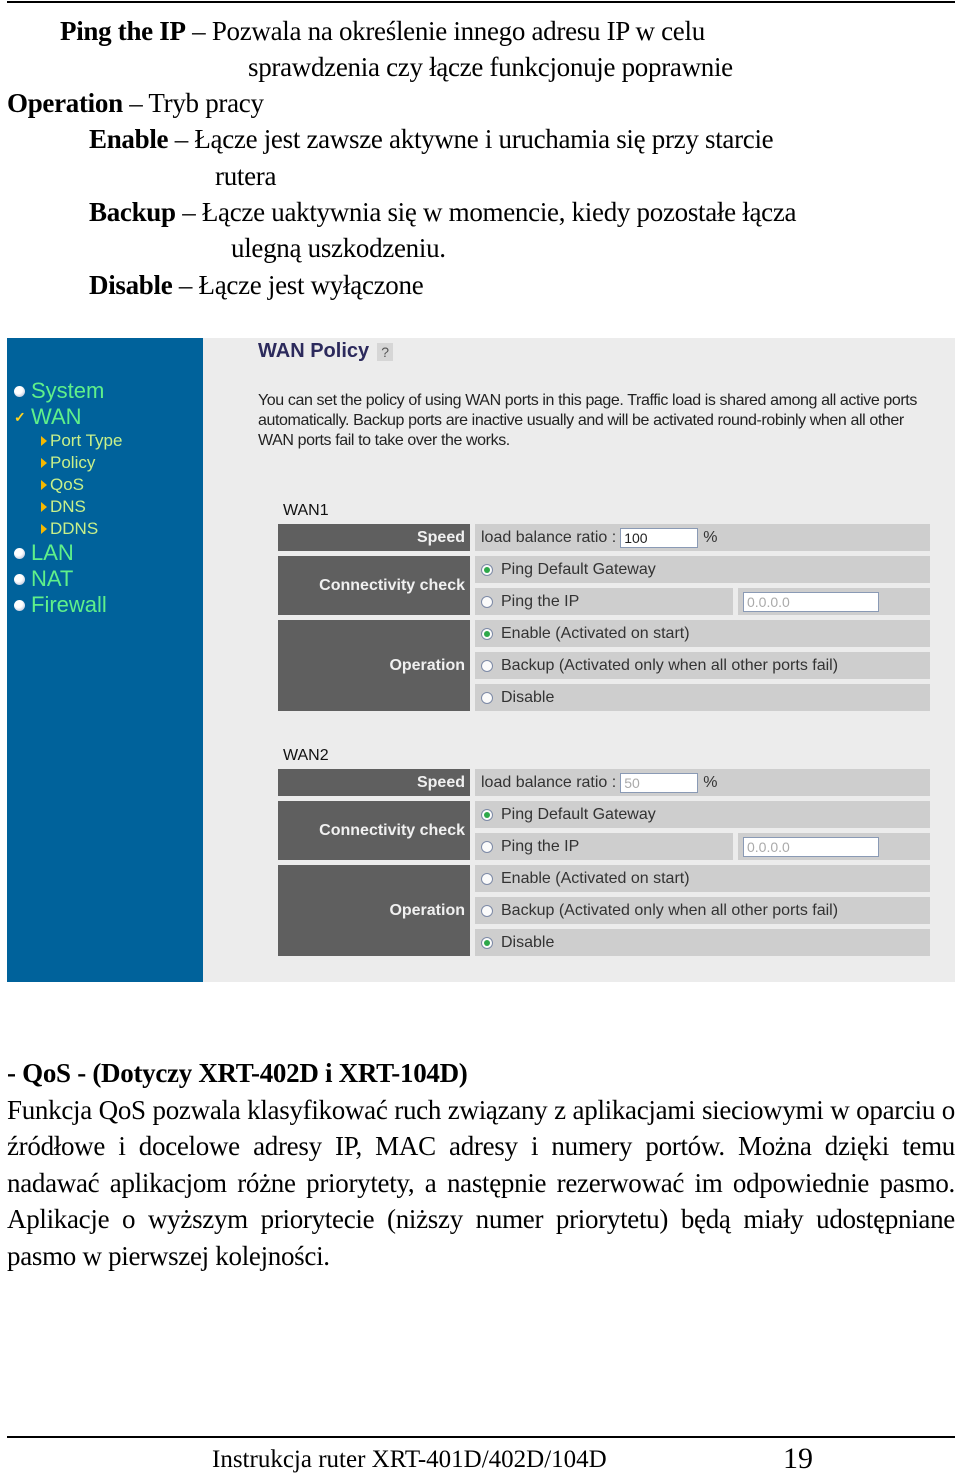 The width and height of the screenshot is (960, 1483). I want to click on wan-label: WAN2, so click(306, 755).